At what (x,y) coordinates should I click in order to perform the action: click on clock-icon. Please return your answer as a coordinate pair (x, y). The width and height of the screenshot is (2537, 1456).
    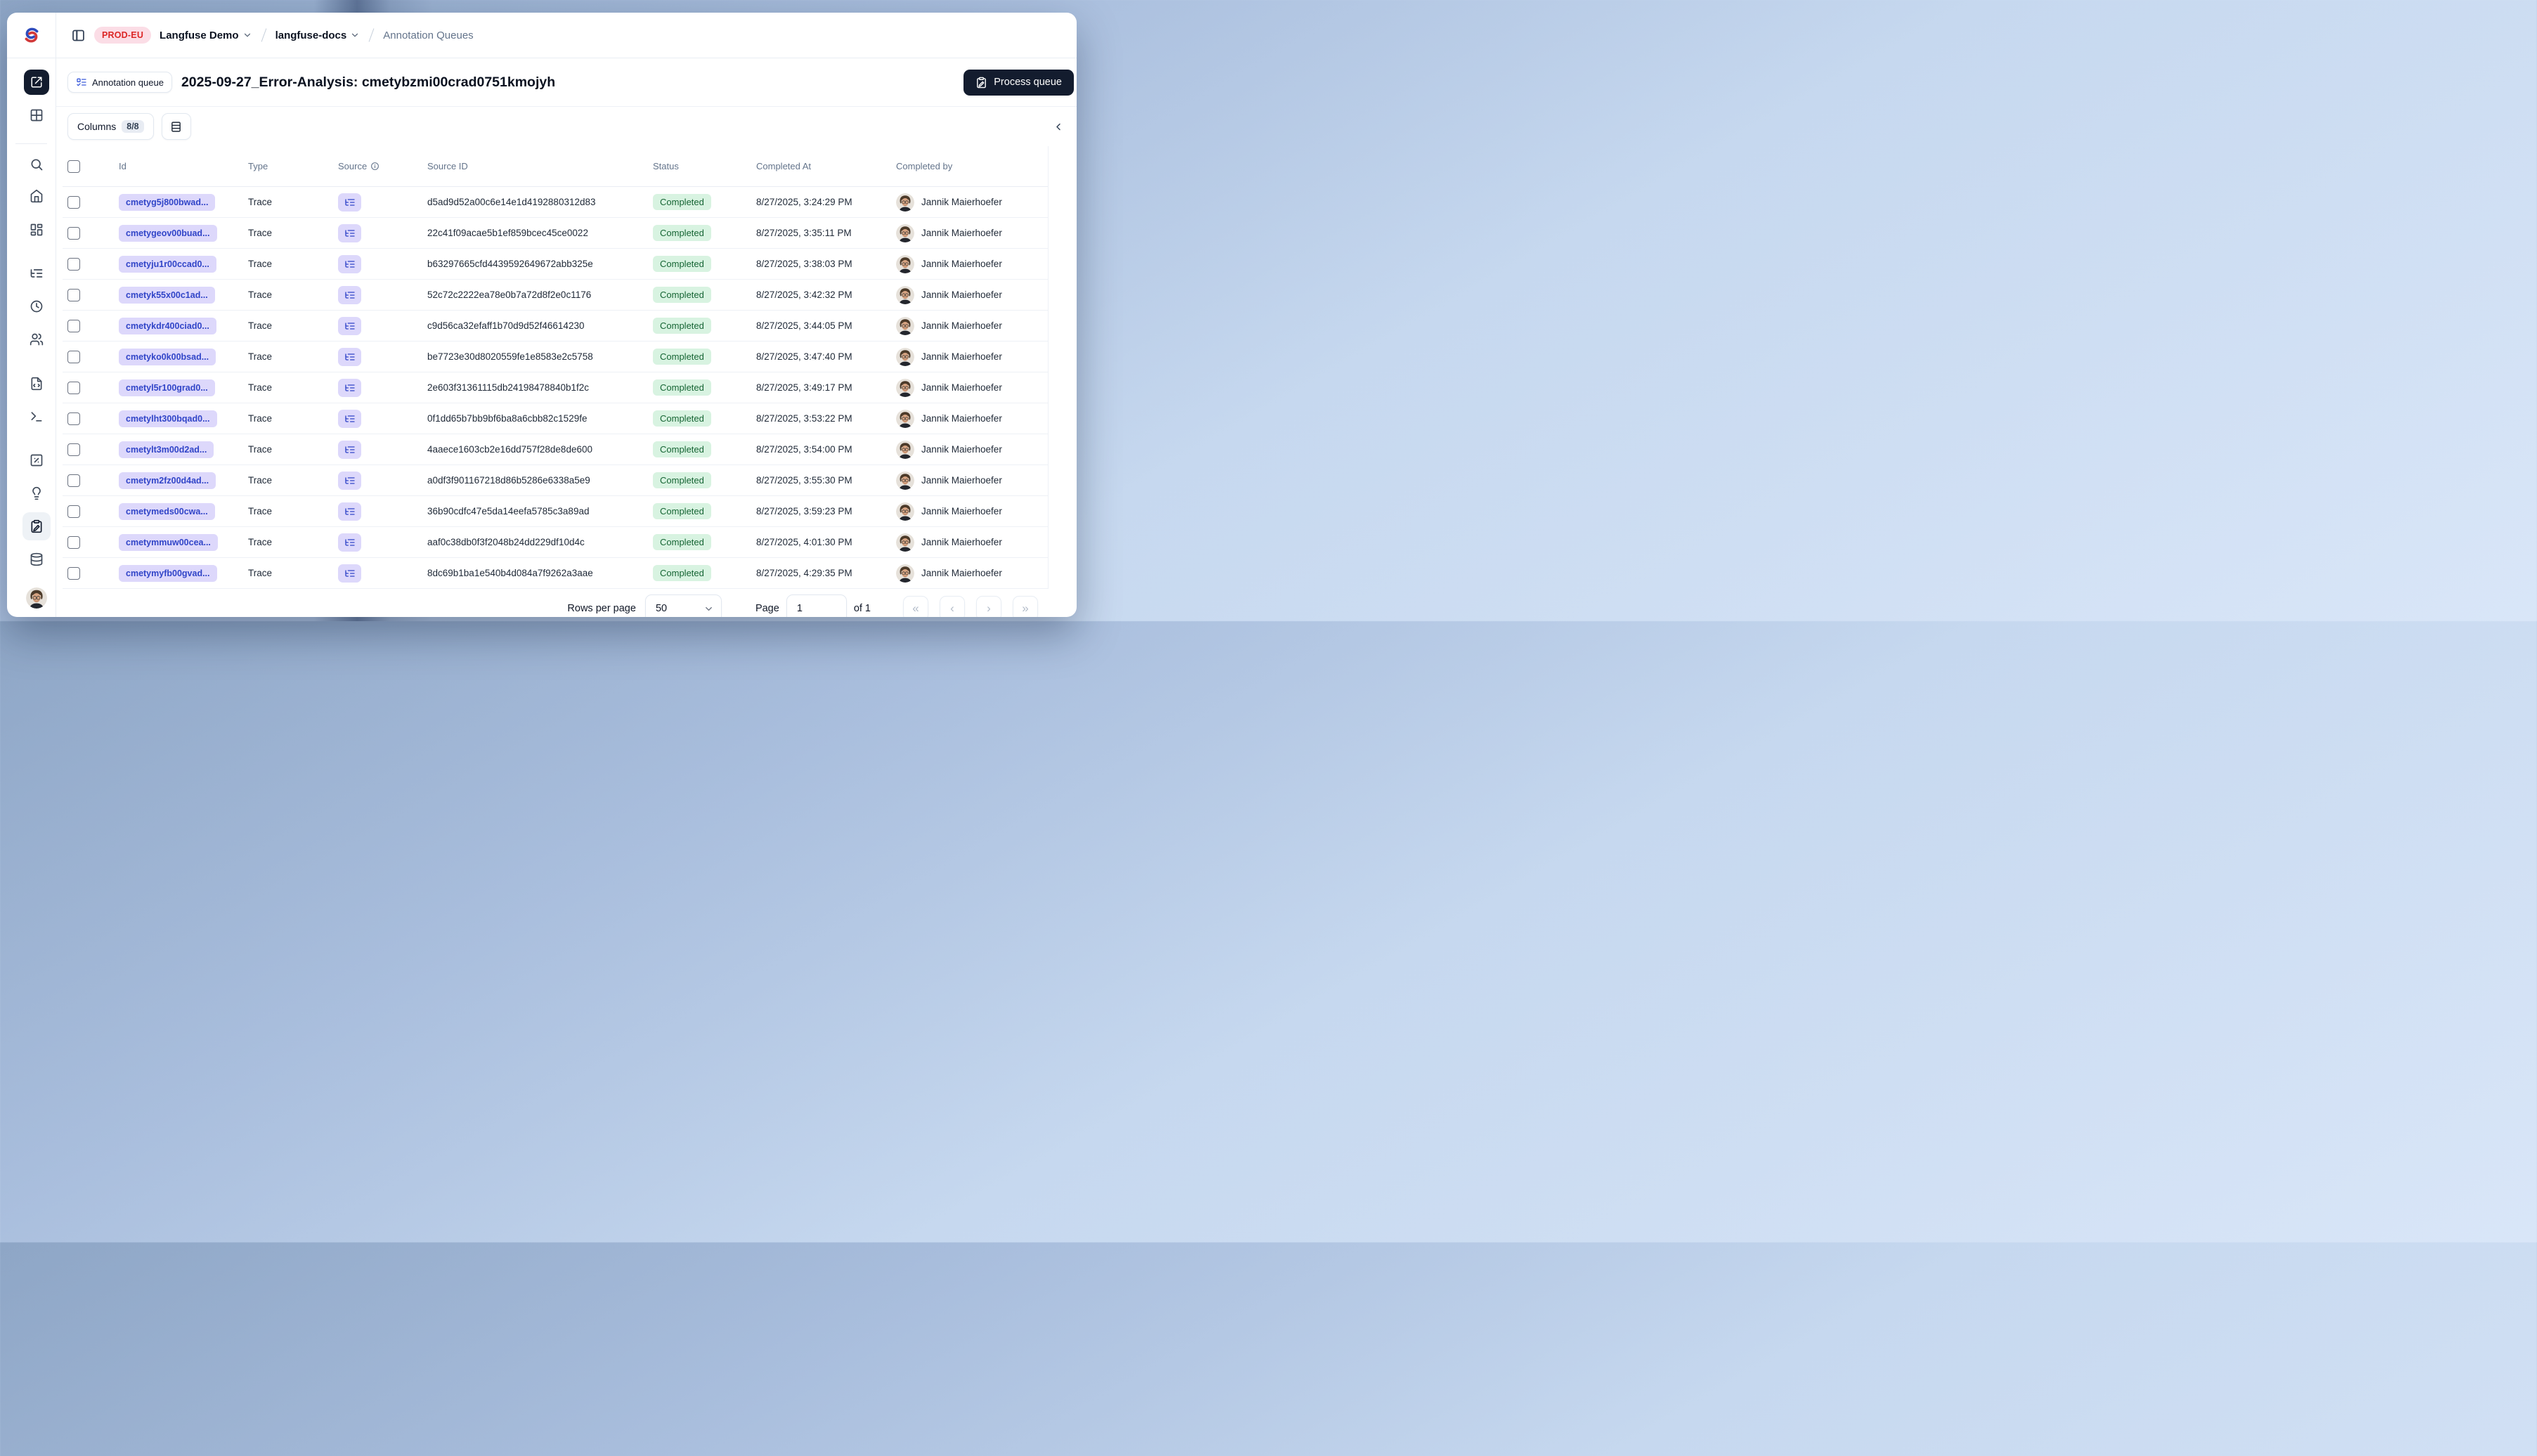
    Looking at the image, I should click on (37, 306).